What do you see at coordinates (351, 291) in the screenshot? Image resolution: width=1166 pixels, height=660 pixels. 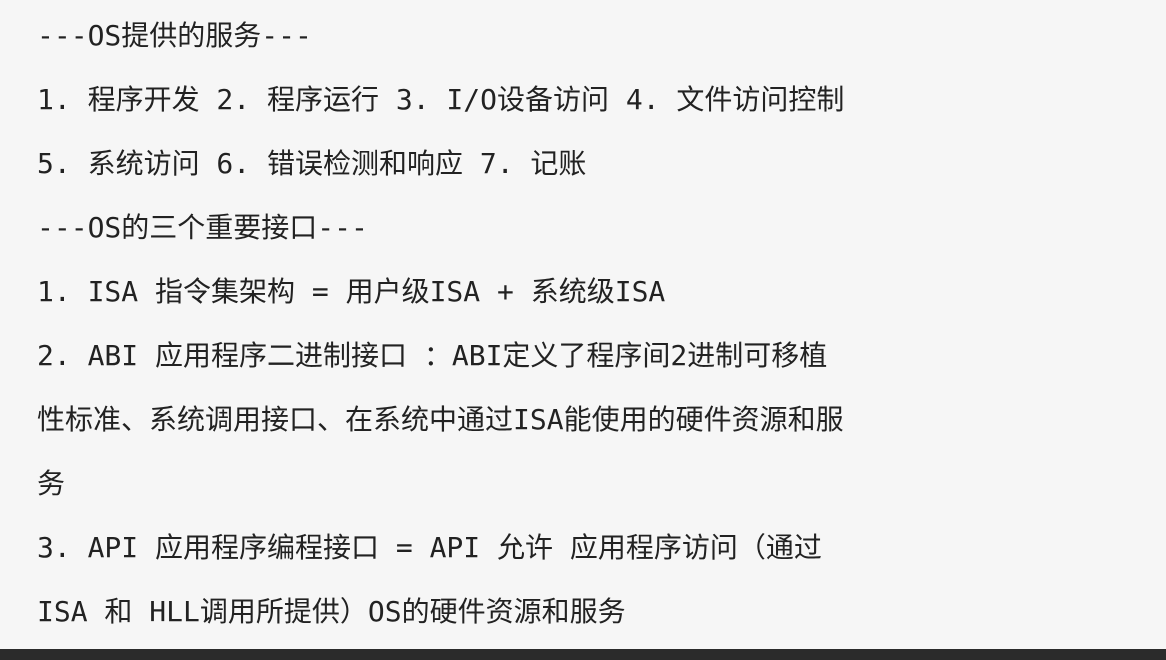 I see `text-line: 1. ISA 指令集架构 = 用户级ISA + 系统级ISA` at bounding box center [351, 291].